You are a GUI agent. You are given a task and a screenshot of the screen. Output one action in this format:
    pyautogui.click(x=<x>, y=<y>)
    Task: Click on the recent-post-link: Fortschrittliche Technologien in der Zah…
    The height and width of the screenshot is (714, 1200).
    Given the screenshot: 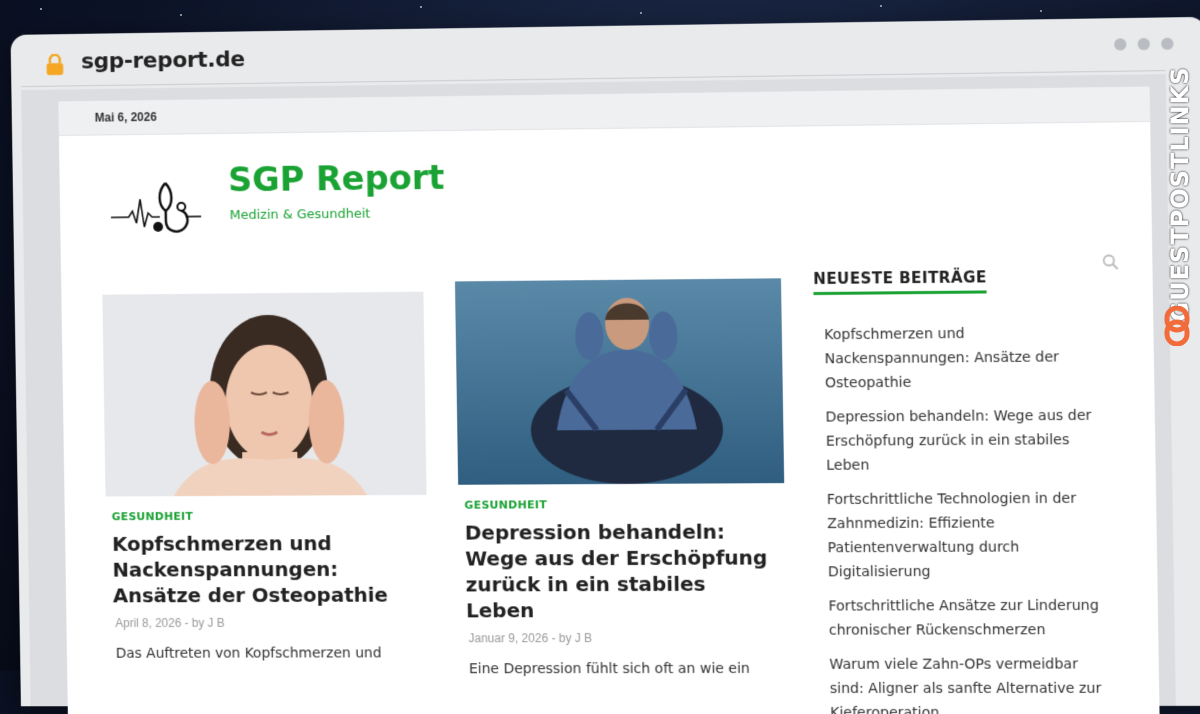 What is the action you would take?
    pyautogui.click(x=970, y=535)
    